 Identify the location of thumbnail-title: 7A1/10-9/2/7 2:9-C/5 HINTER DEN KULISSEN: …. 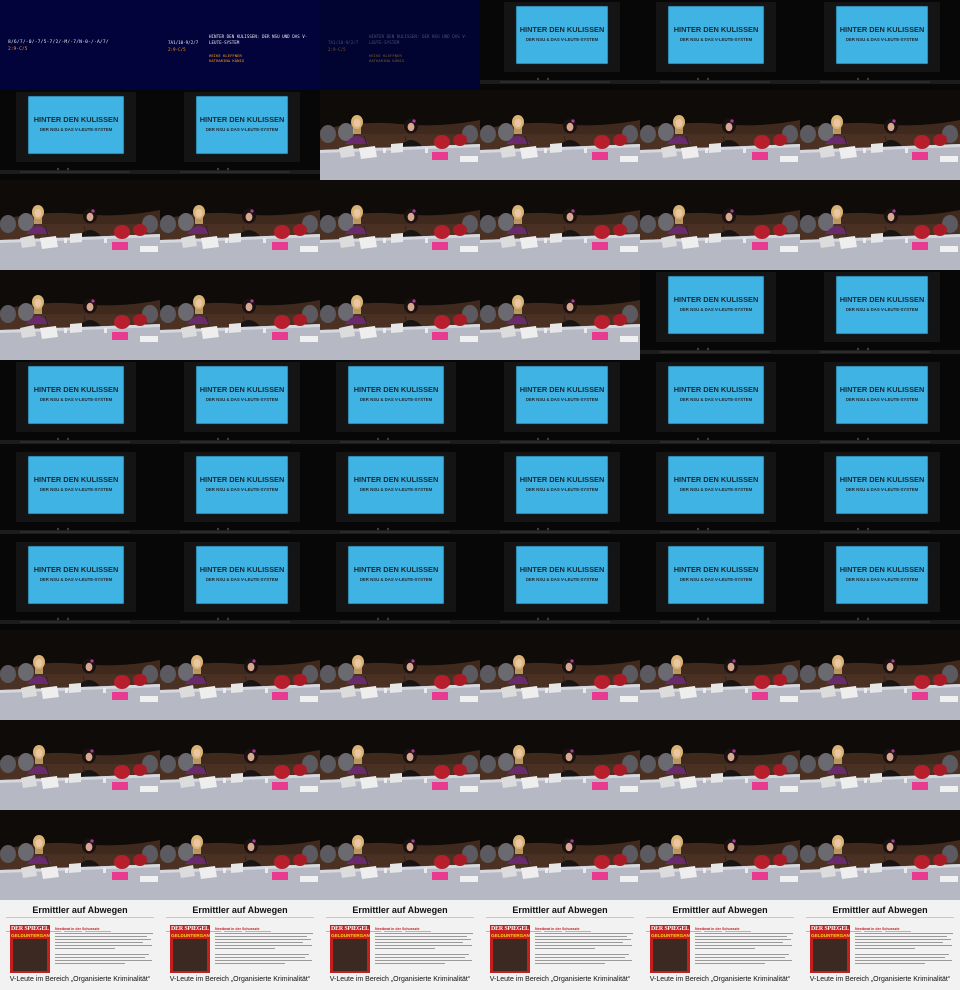
(240, 45).